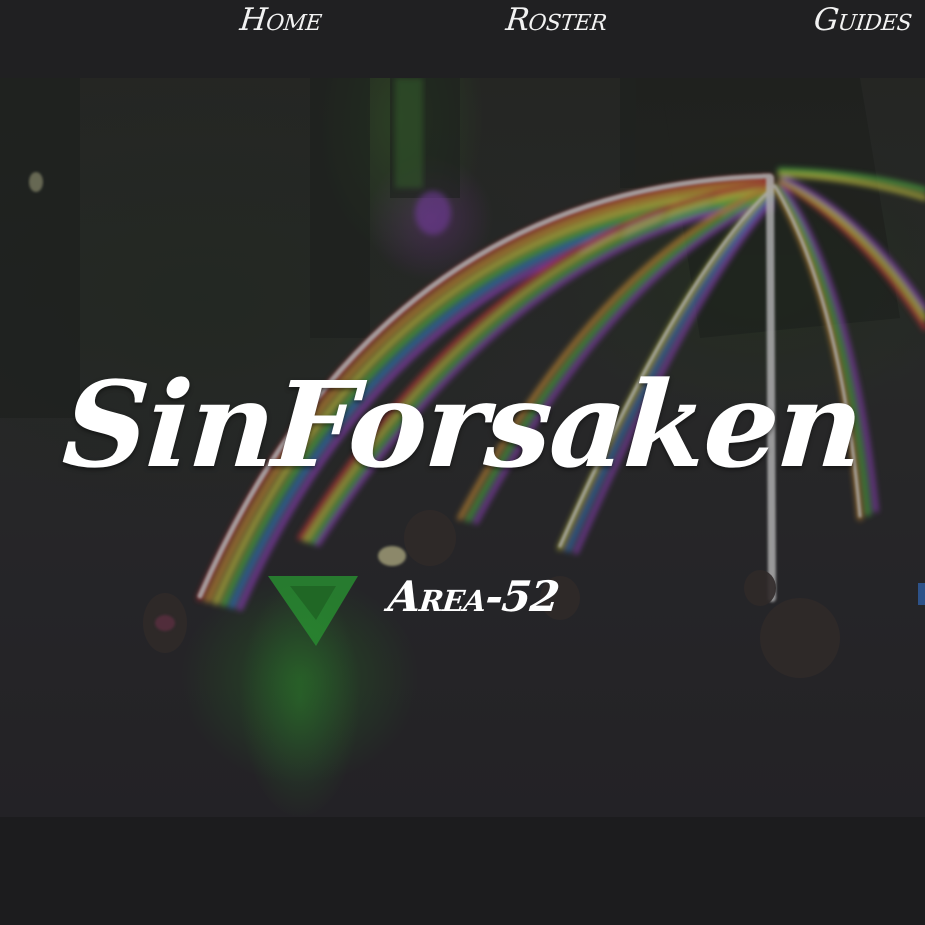 The width and height of the screenshot is (925, 925). I want to click on nav-link-roster: Roster, so click(556, 20).